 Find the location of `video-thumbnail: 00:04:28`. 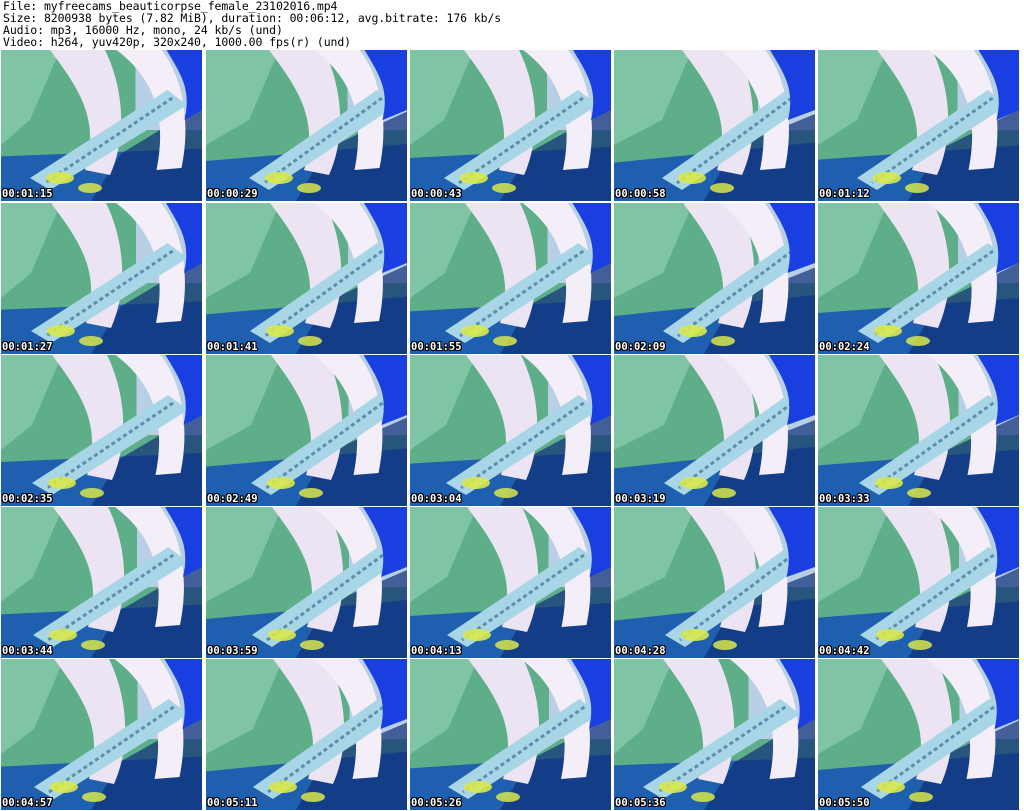

video-thumbnail: 00:04:28 is located at coordinates (714, 582).